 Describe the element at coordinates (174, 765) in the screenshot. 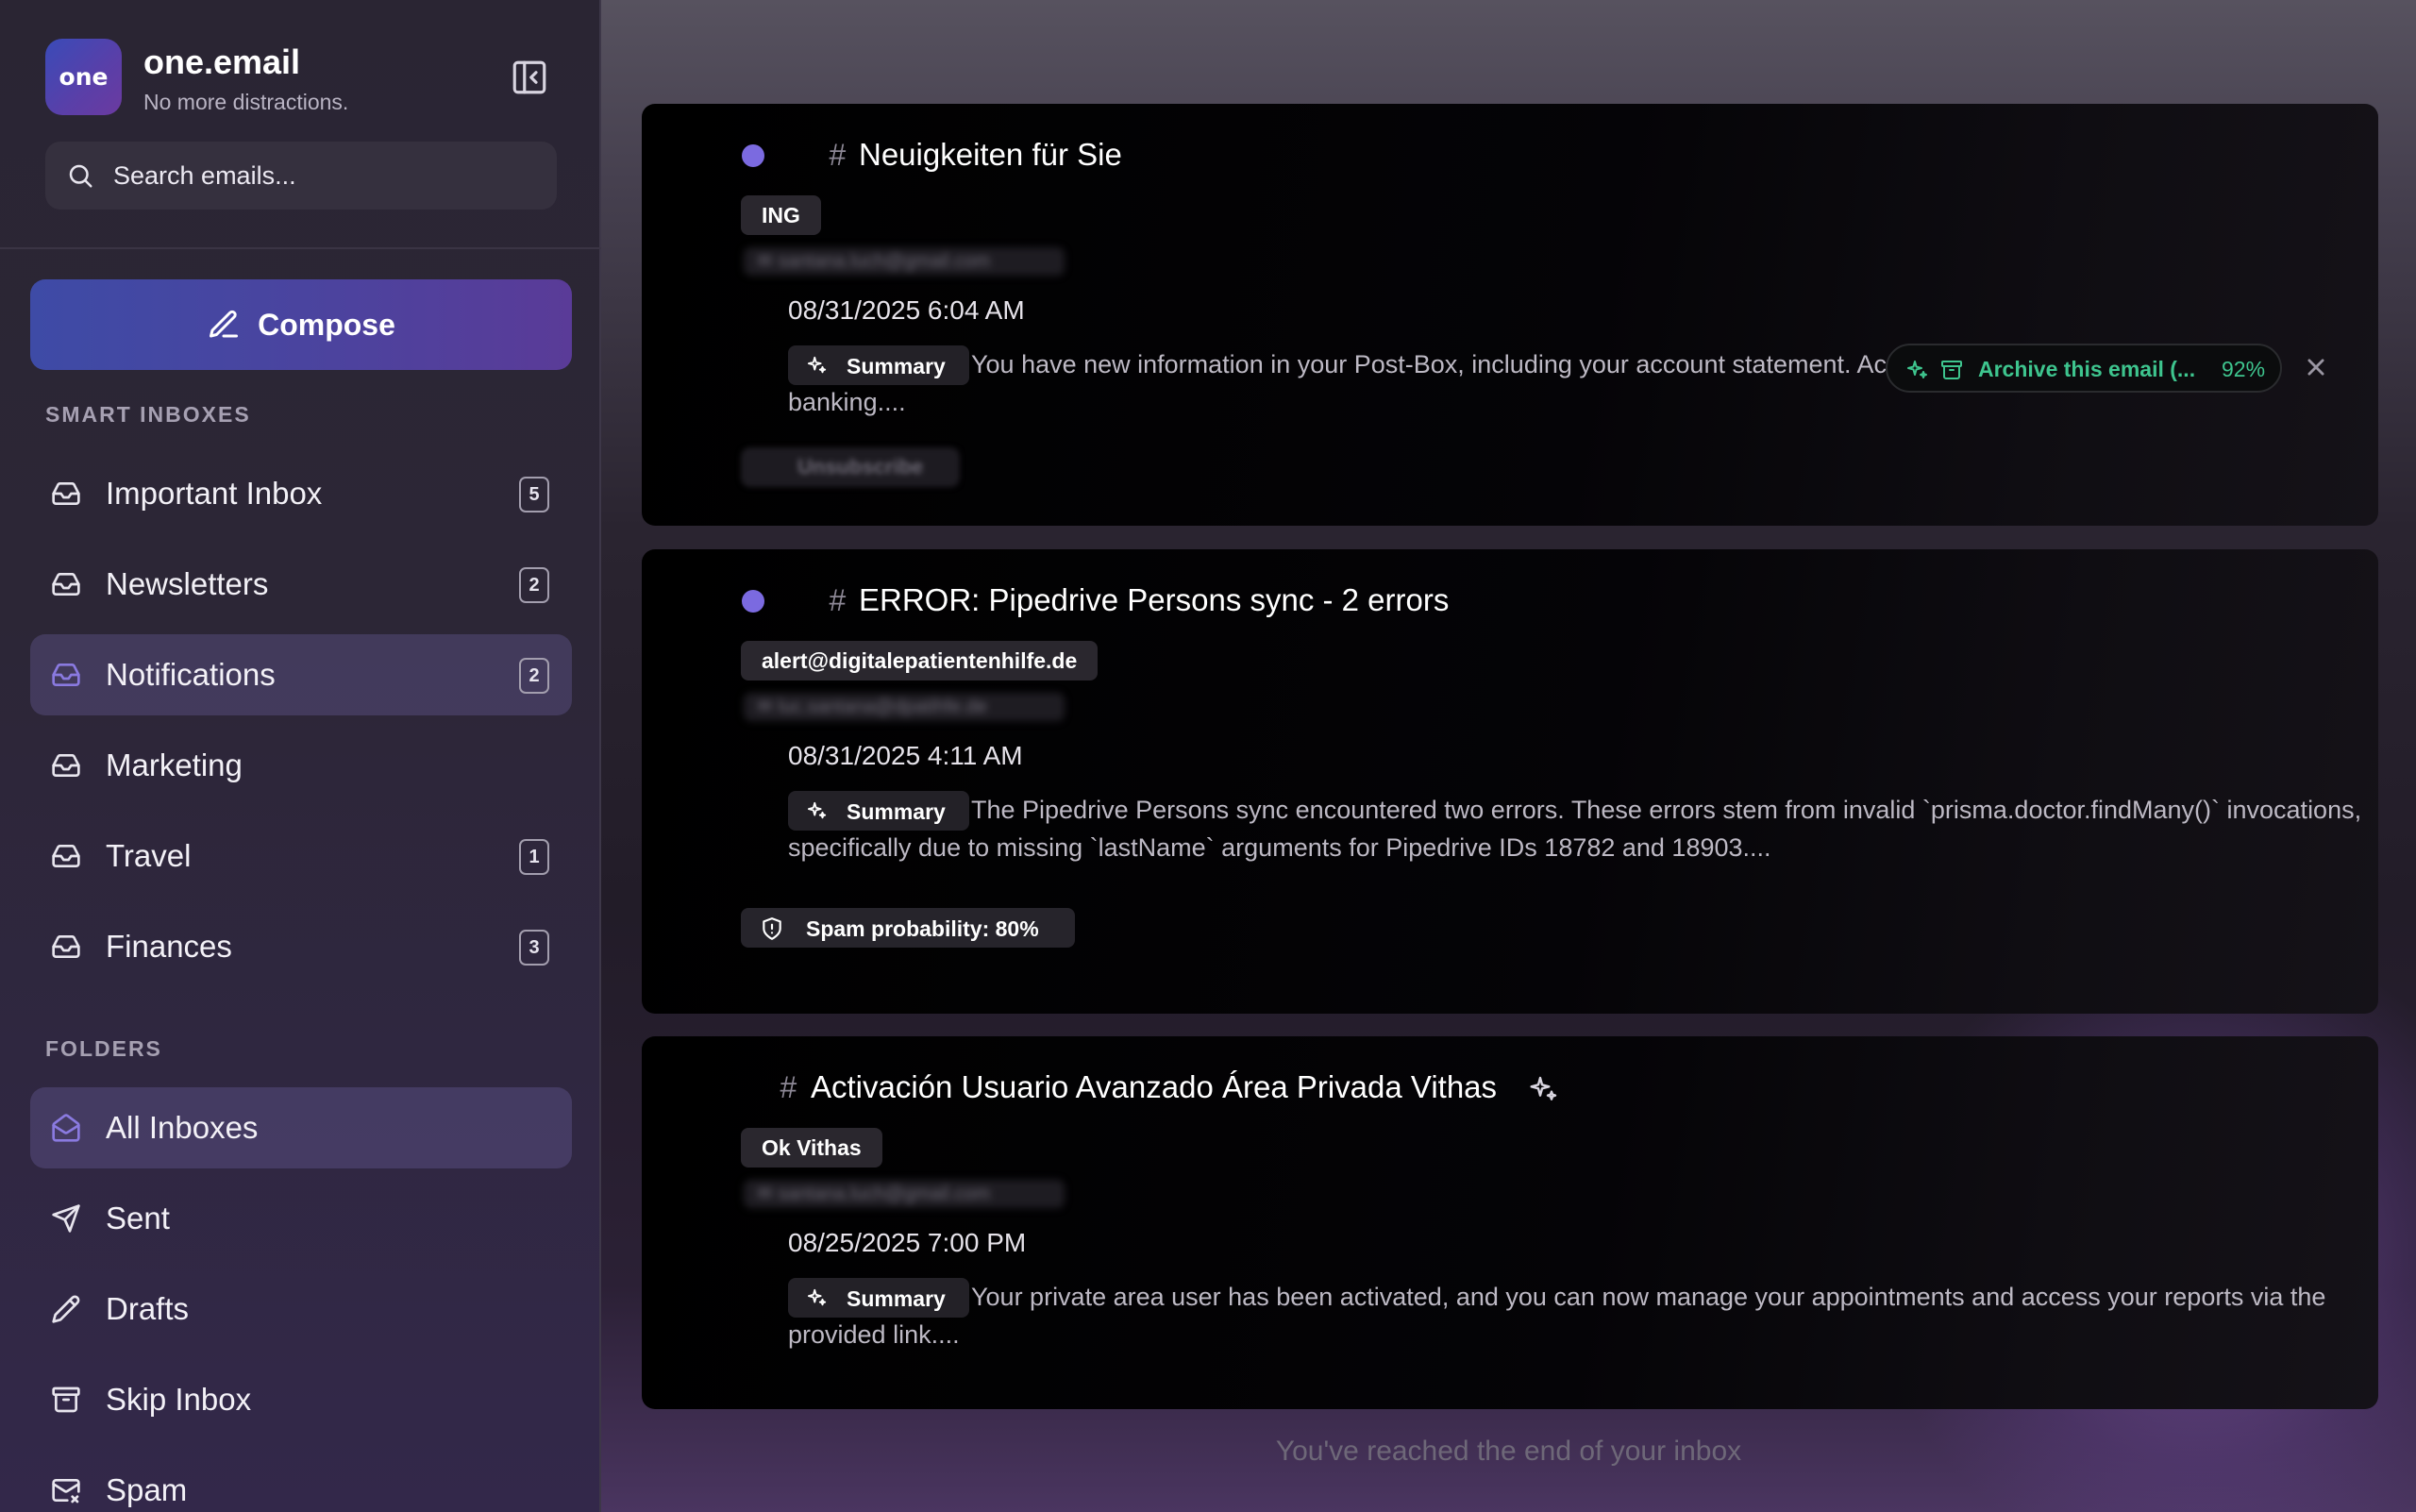

I see `sidebar-item-label: Marketing` at that location.